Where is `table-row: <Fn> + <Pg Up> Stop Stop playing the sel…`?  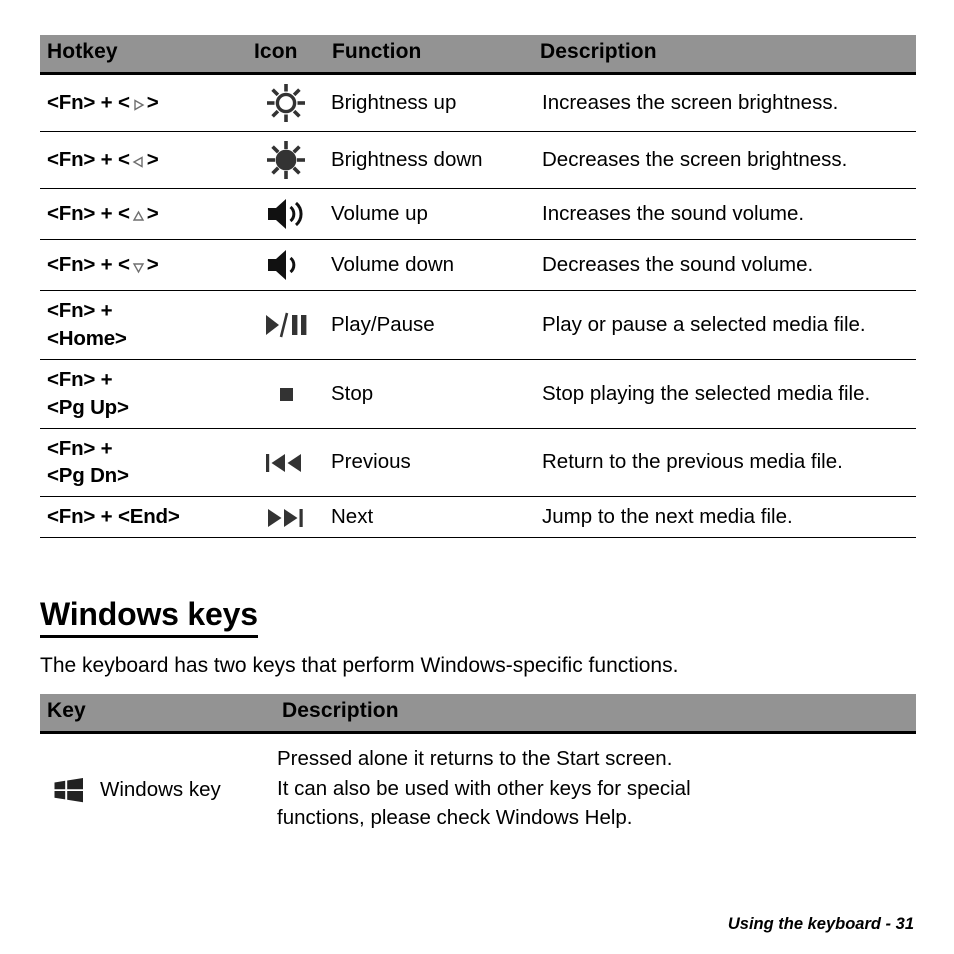
table-row: <Fn> + <Pg Up> Stop Stop playing the sel… is located at coordinates (478, 394).